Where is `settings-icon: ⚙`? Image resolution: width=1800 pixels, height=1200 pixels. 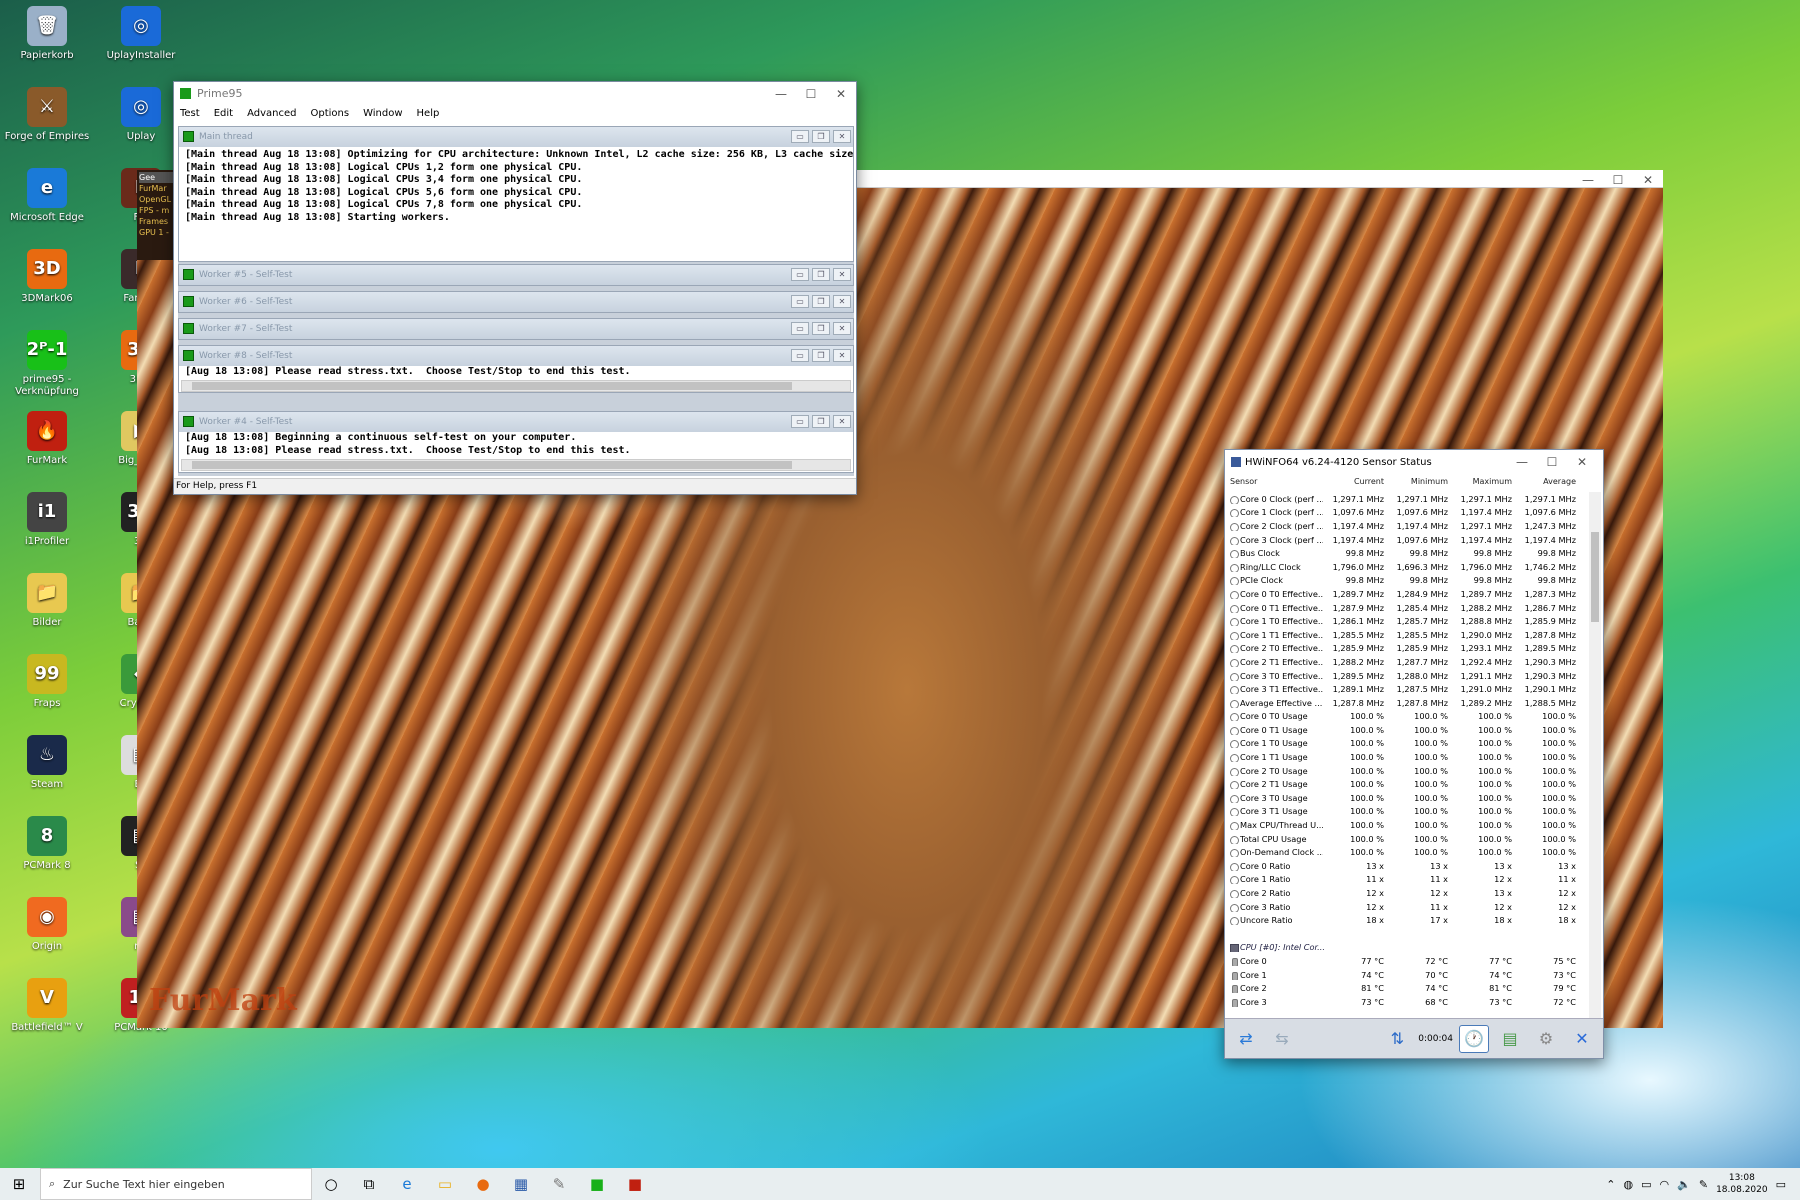 settings-icon: ⚙ is located at coordinates (1546, 1039).